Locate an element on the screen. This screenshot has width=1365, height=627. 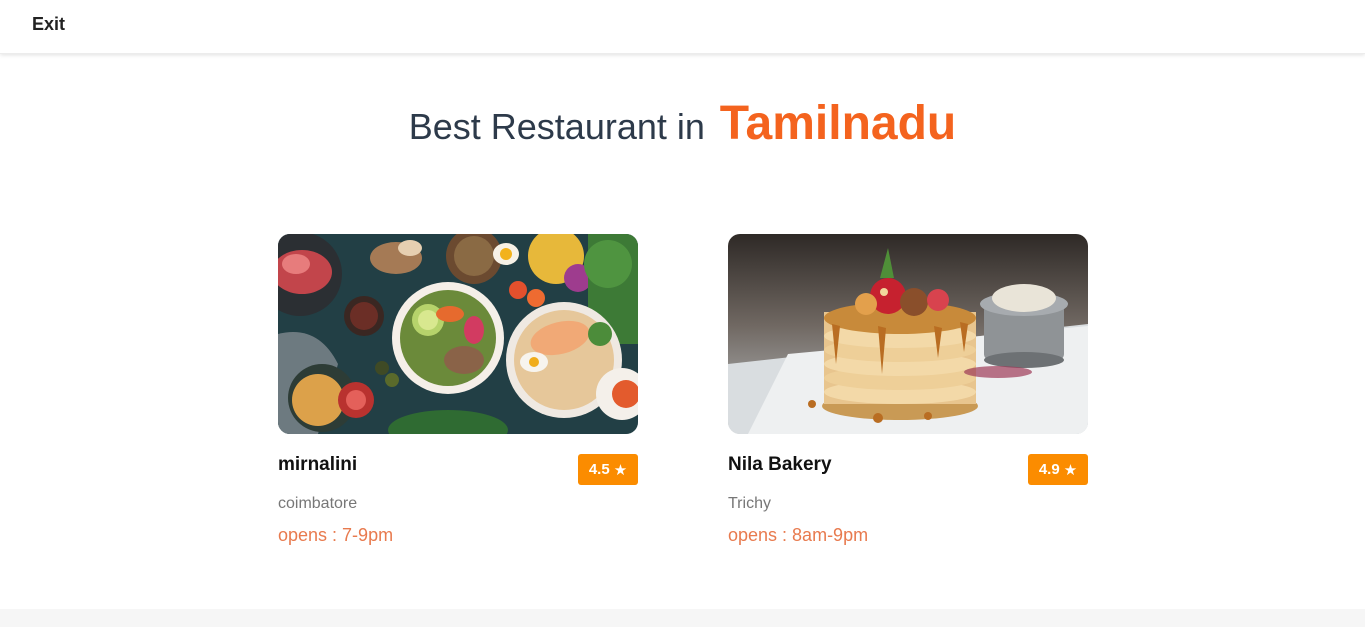
rating-badge: 4.9 ★ is located at coordinates (1058, 469).